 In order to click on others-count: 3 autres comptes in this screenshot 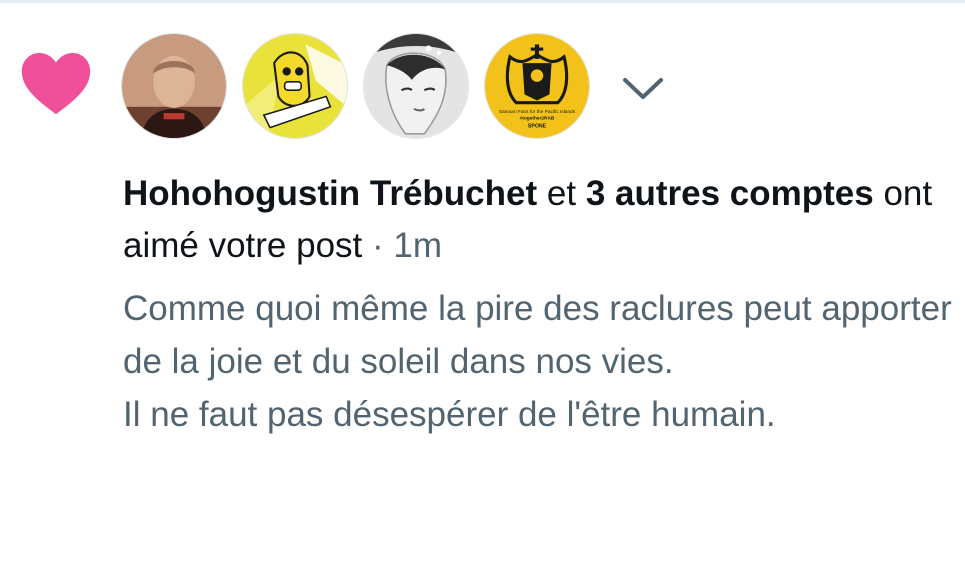, I will do `click(730, 193)`.